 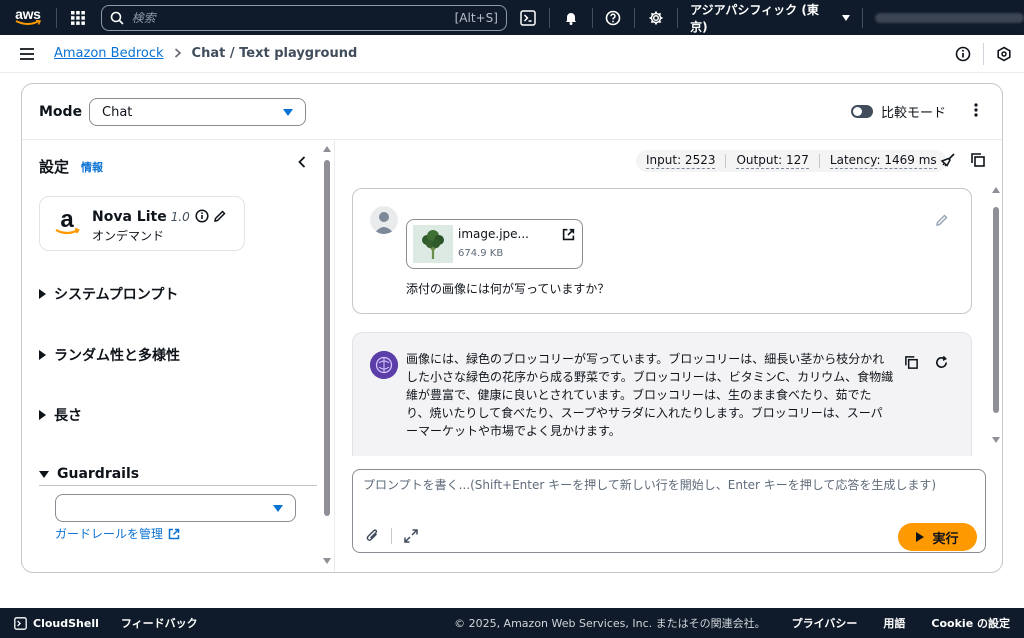 I want to click on compare-mode-toggle: 比較モード, so click(x=898, y=111).